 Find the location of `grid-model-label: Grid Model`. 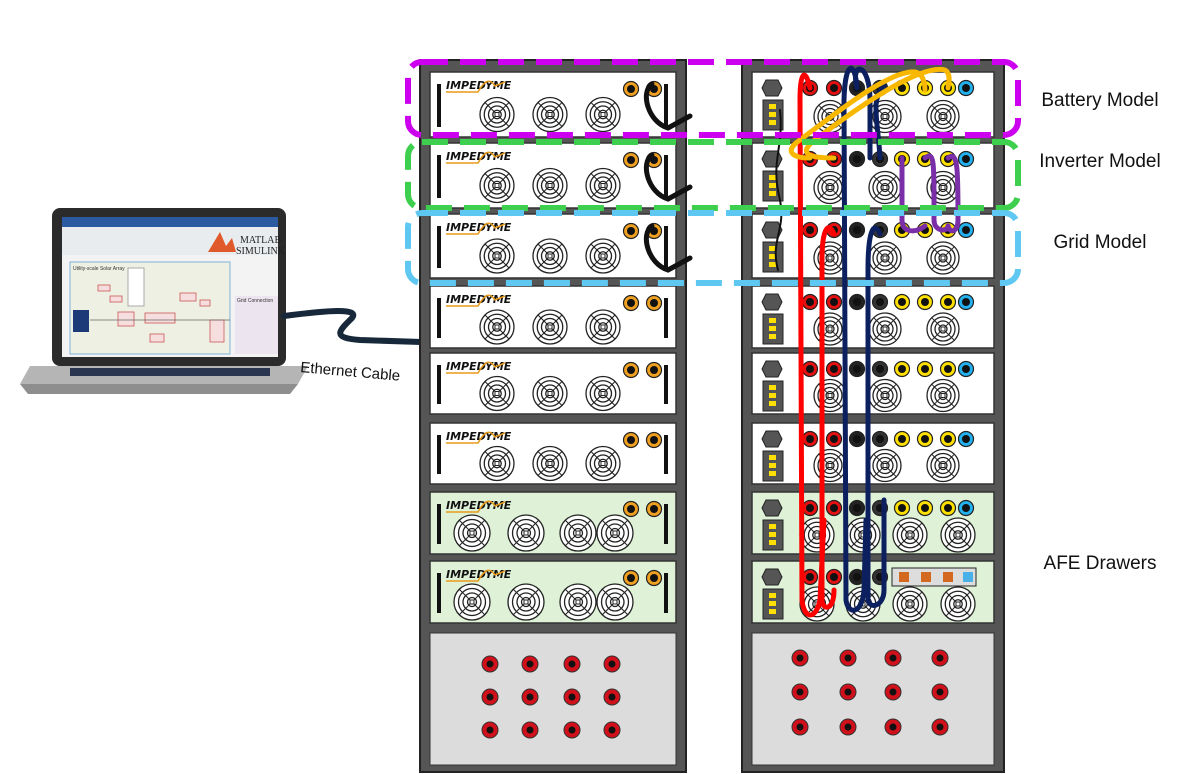

grid-model-label: Grid Model is located at coordinates (1100, 242).